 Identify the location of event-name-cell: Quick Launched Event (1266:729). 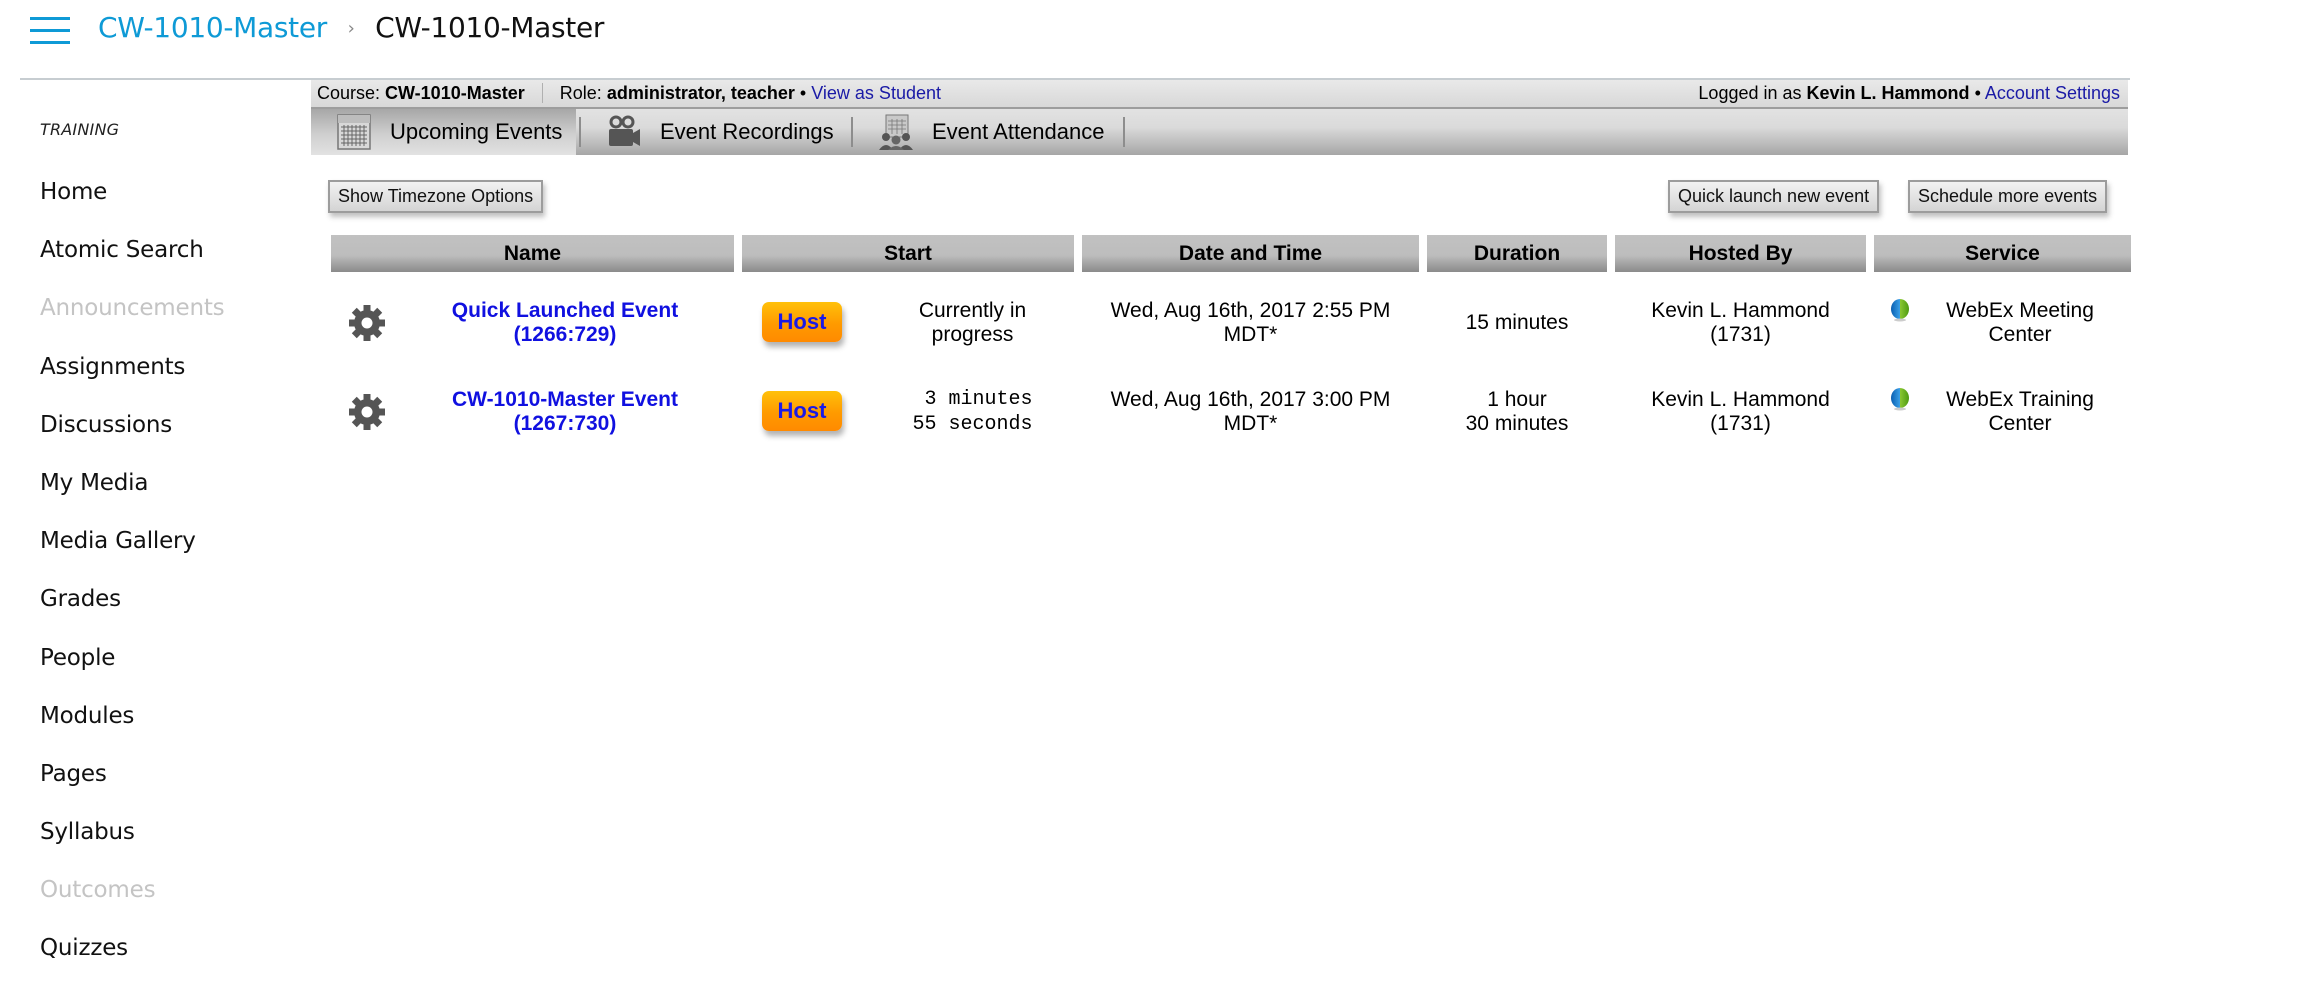
(565, 323).